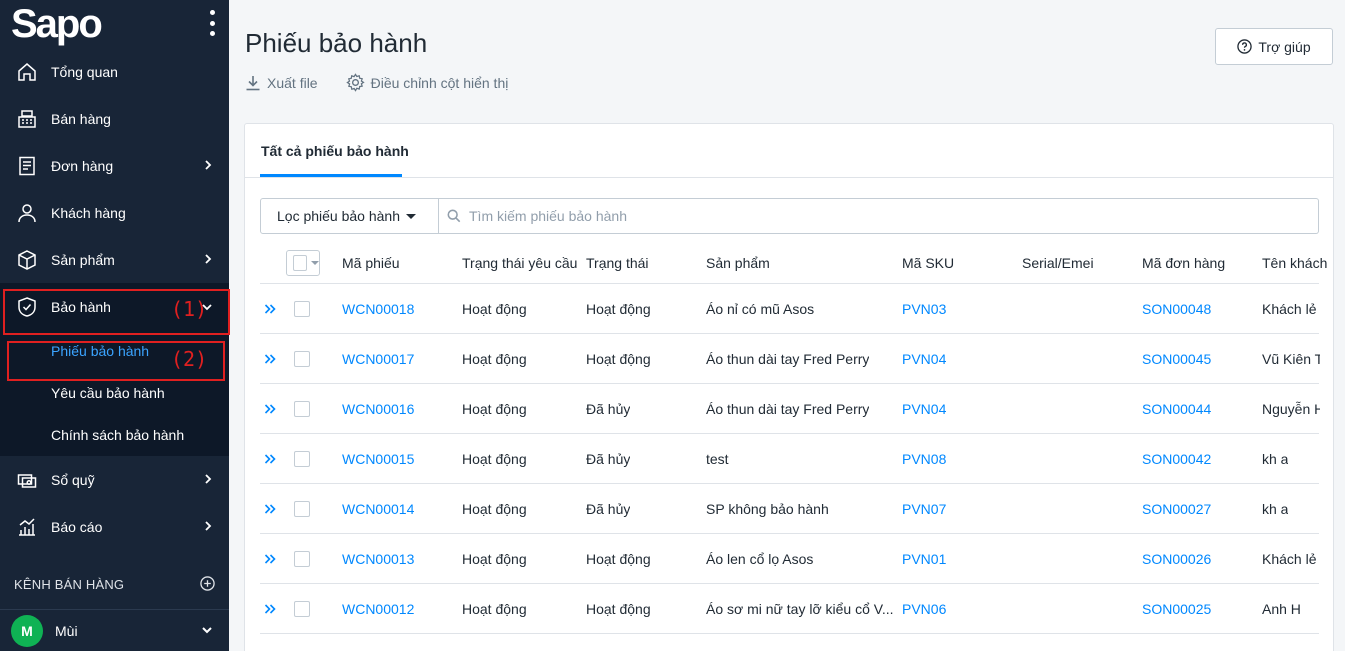 This screenshot has height=651, width=1345. Describe the element at coordinates (114, 479) in the screenshot. I see `sidebar-item-so-quy: Sổ quỹ` at that location.